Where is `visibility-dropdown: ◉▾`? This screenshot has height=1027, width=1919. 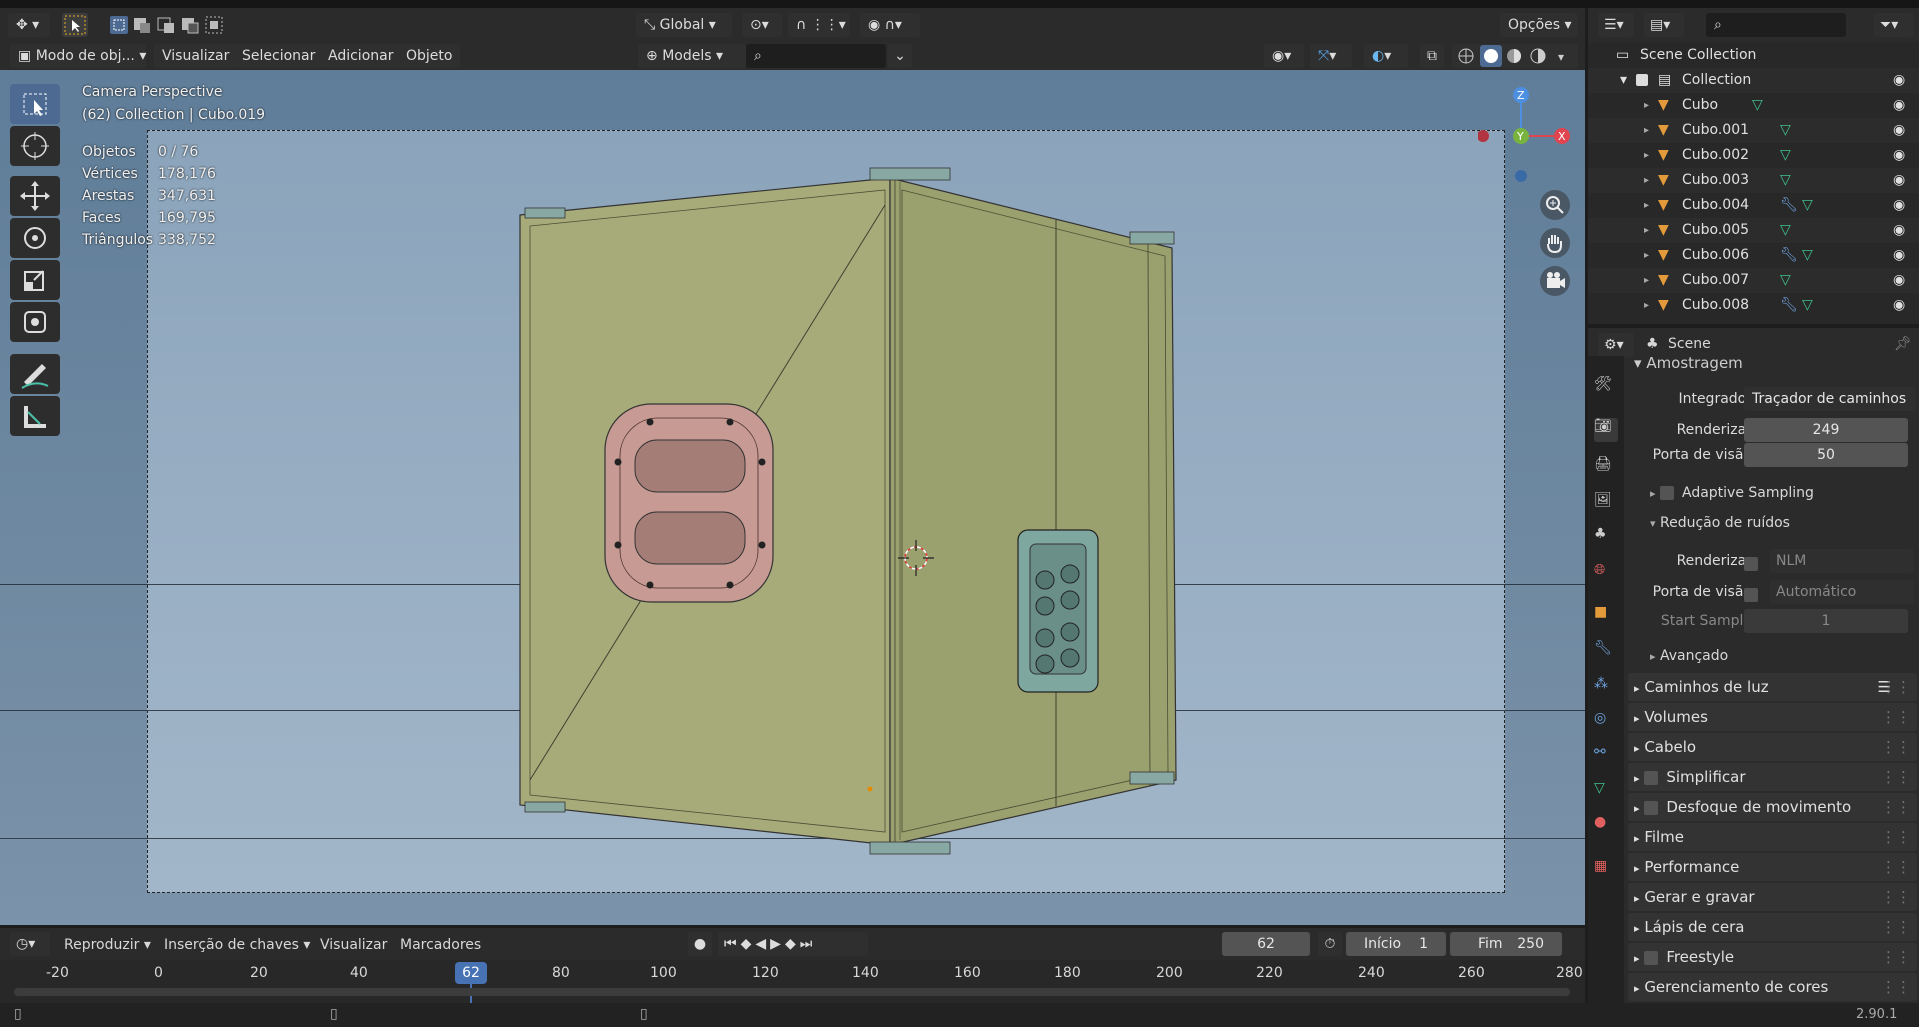
visibility-dropdown: ◉▾ is located at coordinates (1284, 56).